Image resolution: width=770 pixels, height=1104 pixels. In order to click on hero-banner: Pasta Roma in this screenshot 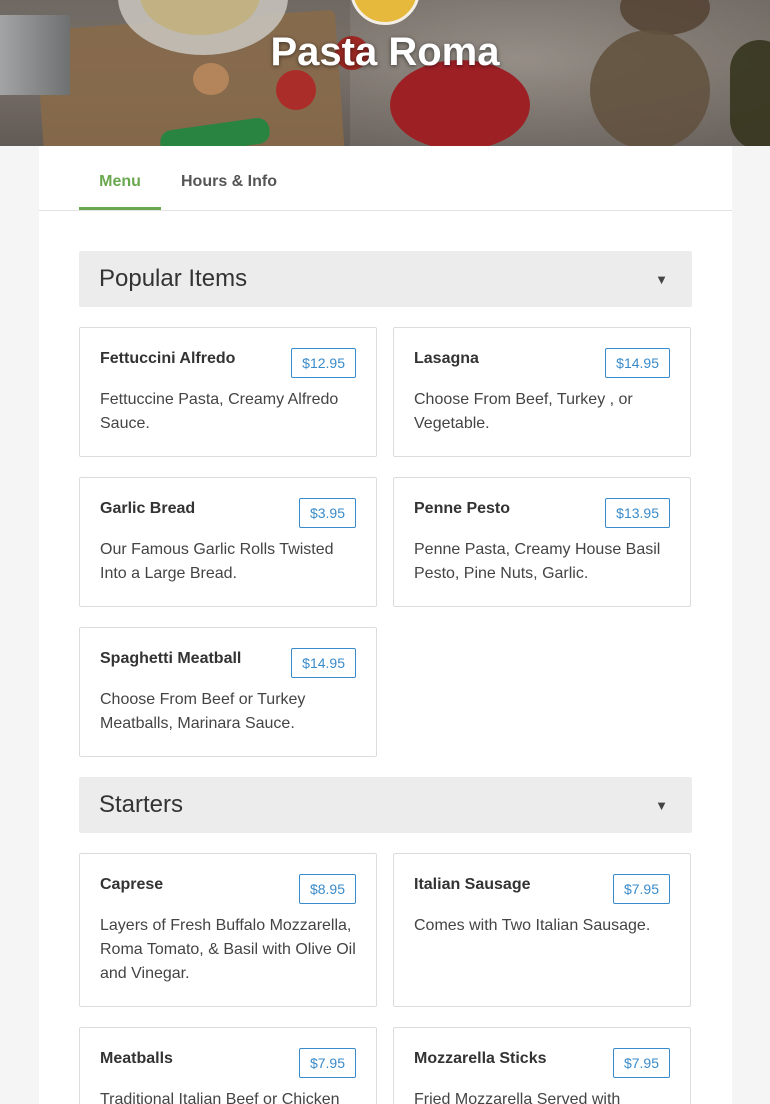, I will do `click(385, 73)`.